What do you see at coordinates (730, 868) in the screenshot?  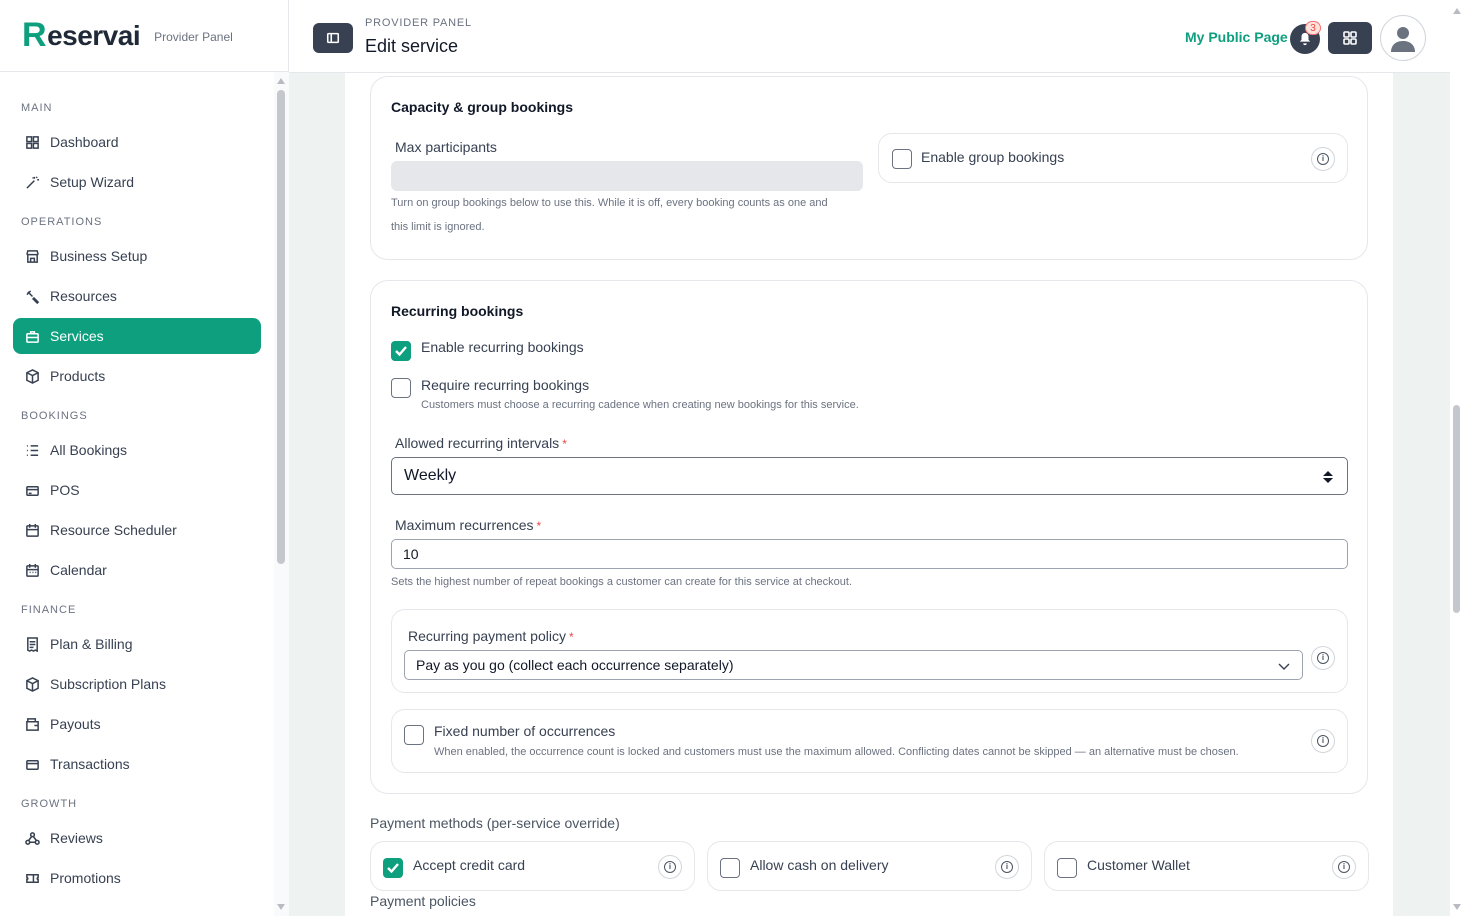 I see `cash-on-delivery-checkbox` at bounding box center [730, 868].